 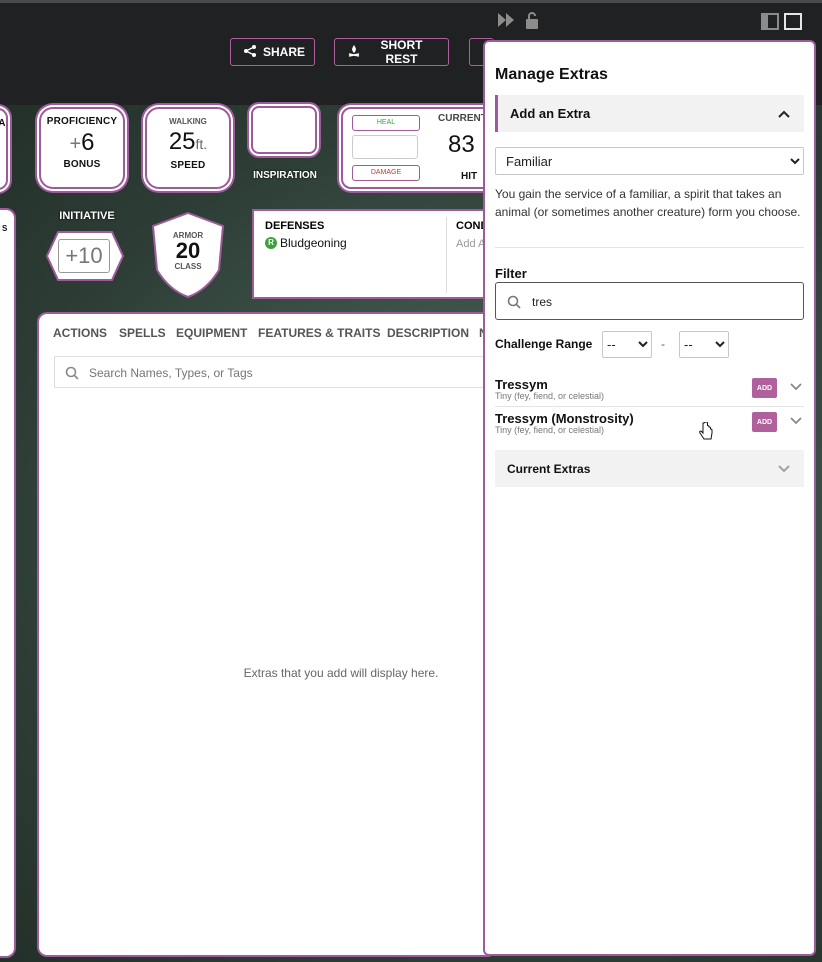 What do you see at coordinates (532, 22) in the screenshot?
I see `unlock-icon` at bounding box center [532, 22].